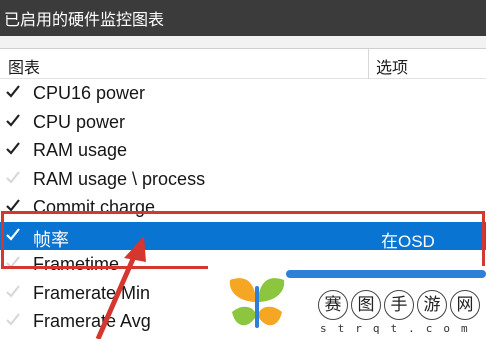 The height and width of the screenshot is (339, 486). I want to click on butterfly-logo-icon, so click(257, 303).